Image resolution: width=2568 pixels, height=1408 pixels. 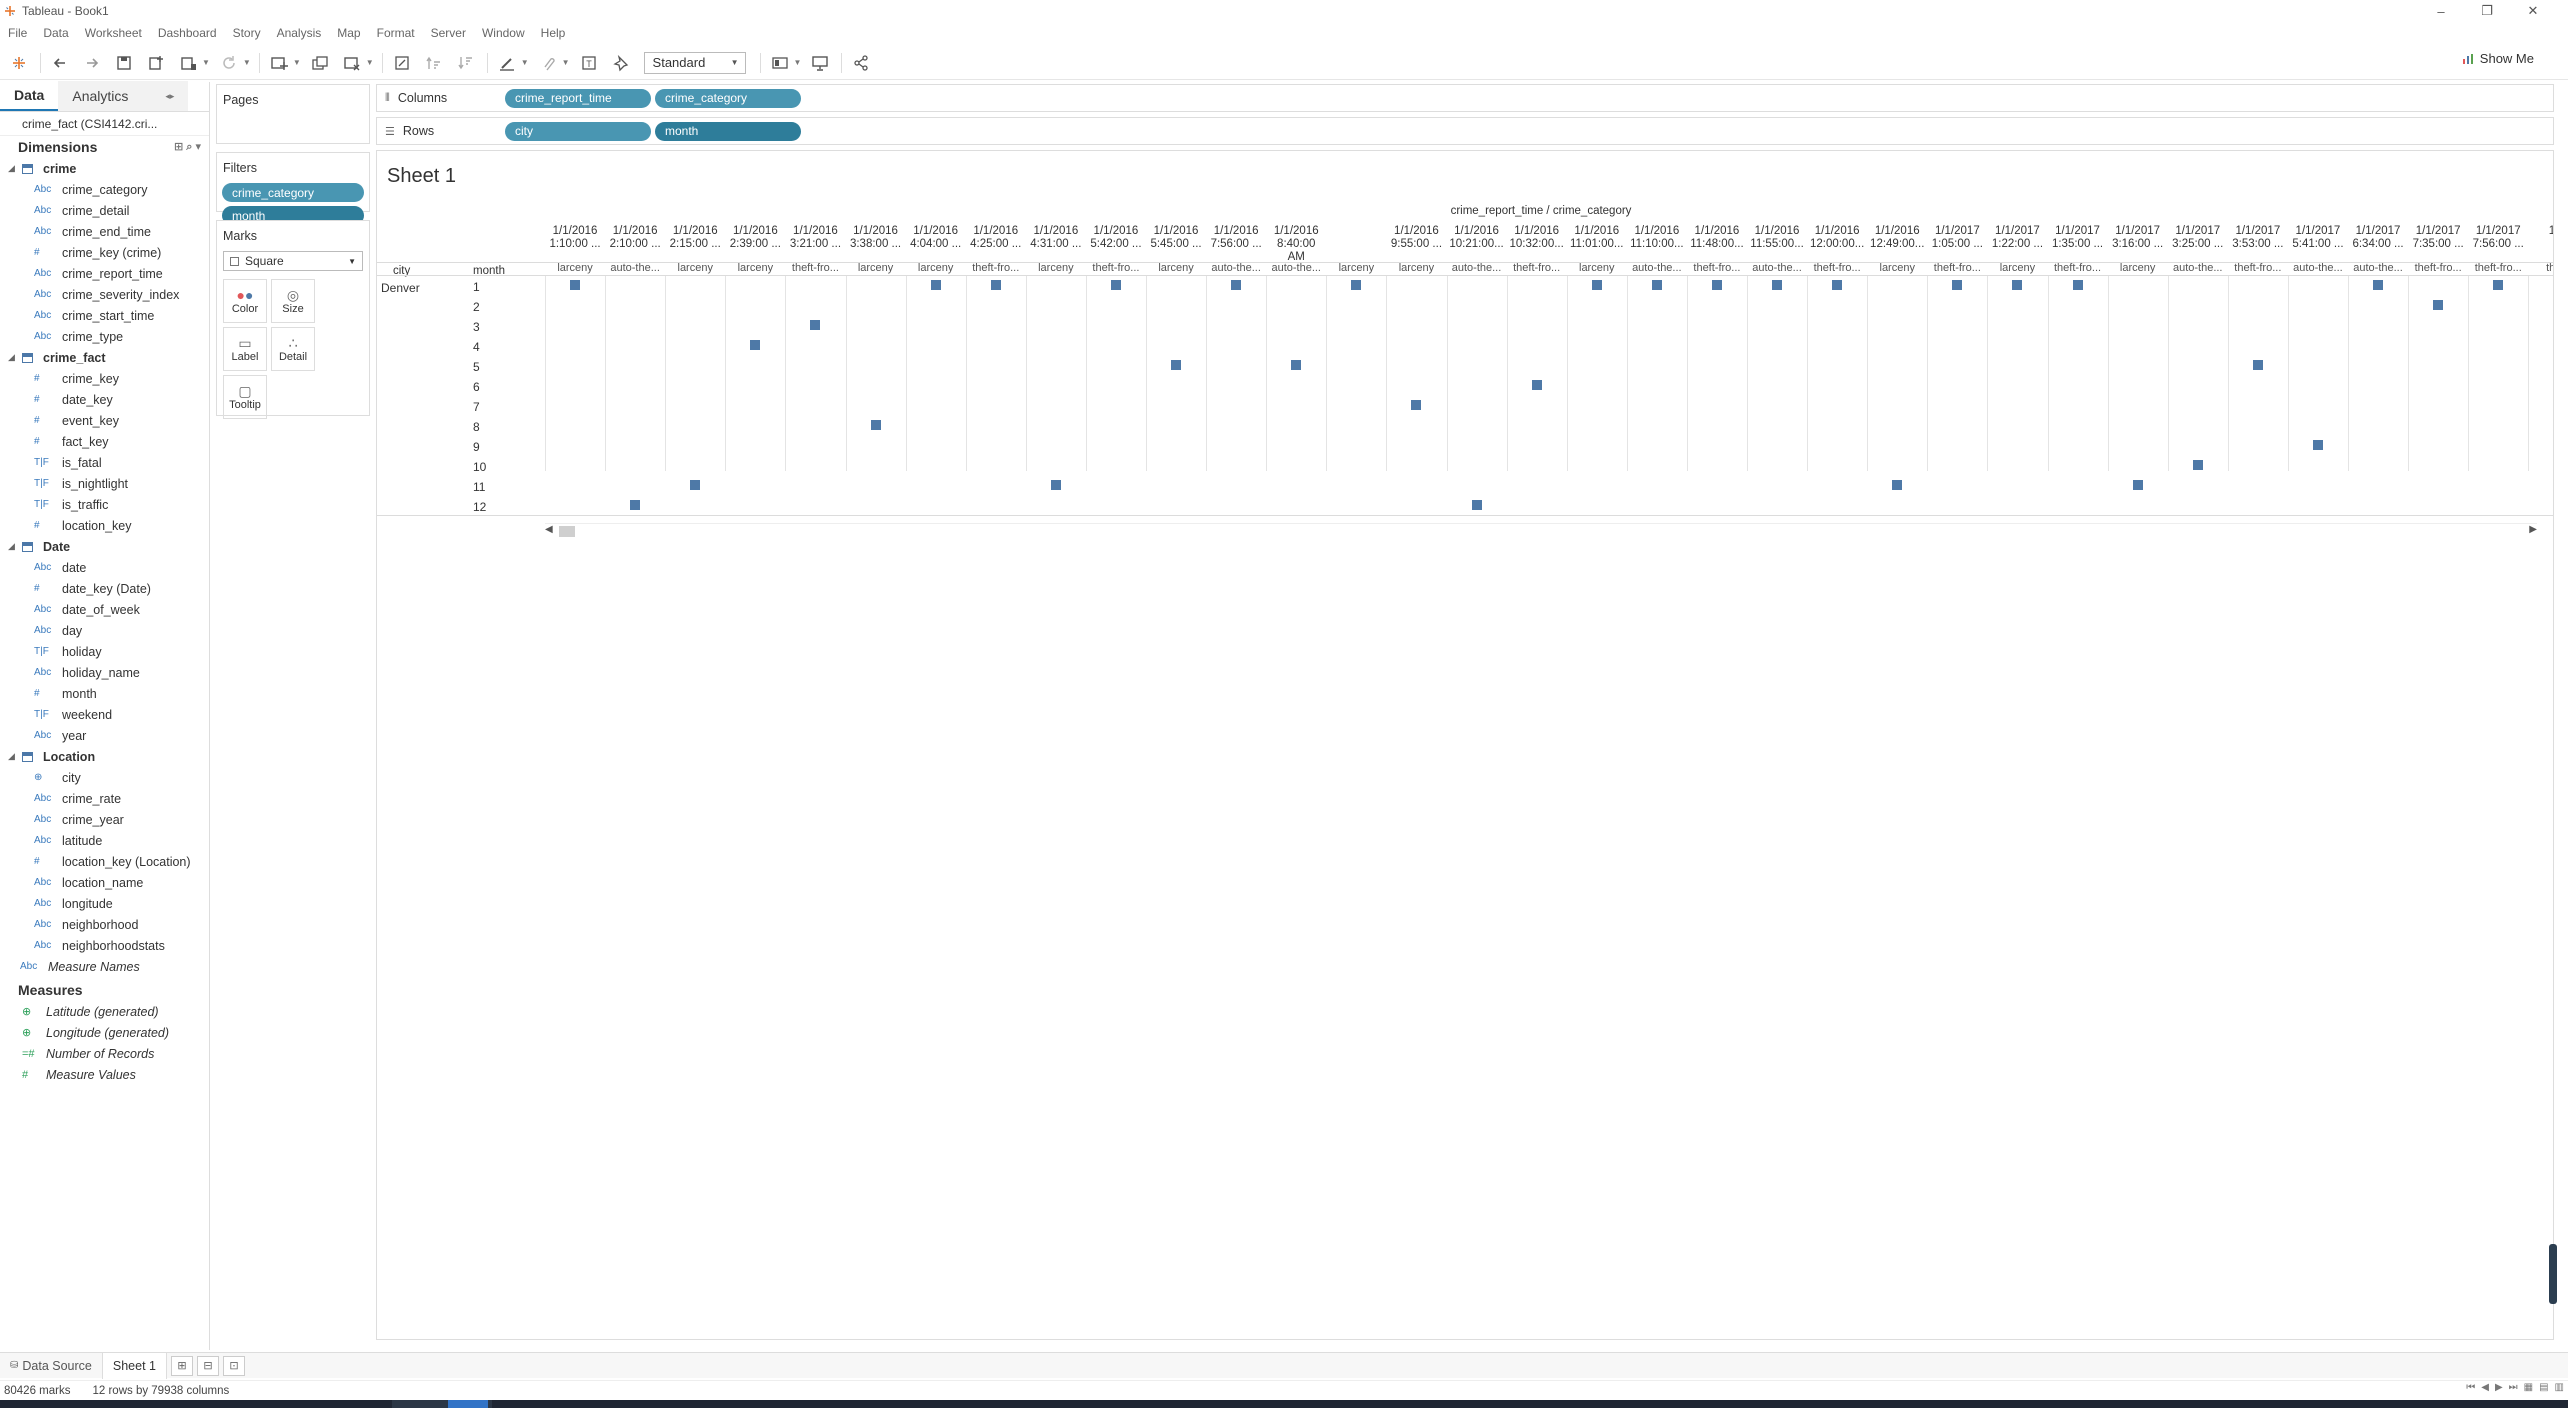 I want to click on restore-icon: ❐, so click(x=2487, y=11).